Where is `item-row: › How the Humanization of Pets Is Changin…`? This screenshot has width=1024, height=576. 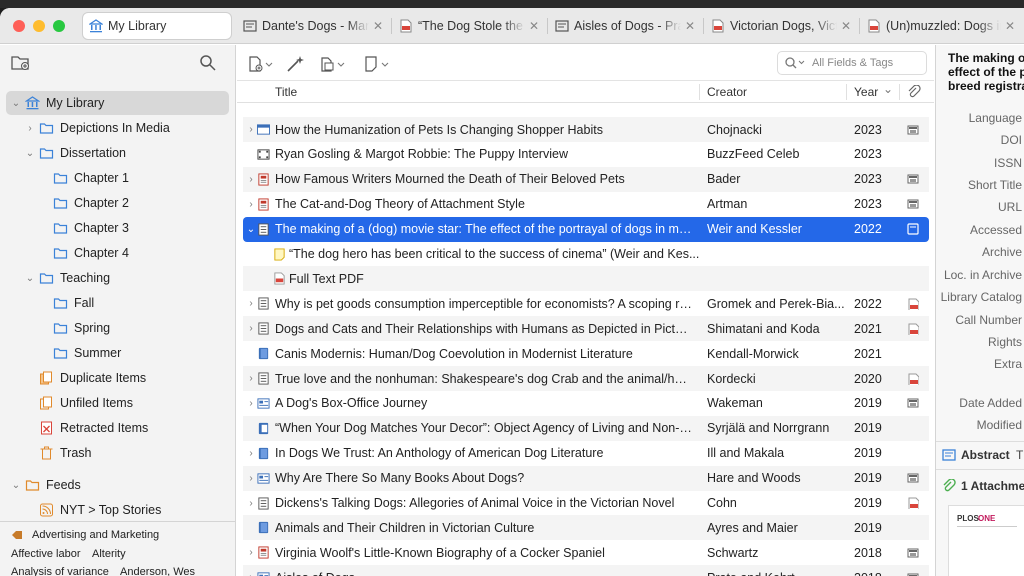
item-row: › How the Humanization of Pets Is Changin… is located at coordinates (586, 129).